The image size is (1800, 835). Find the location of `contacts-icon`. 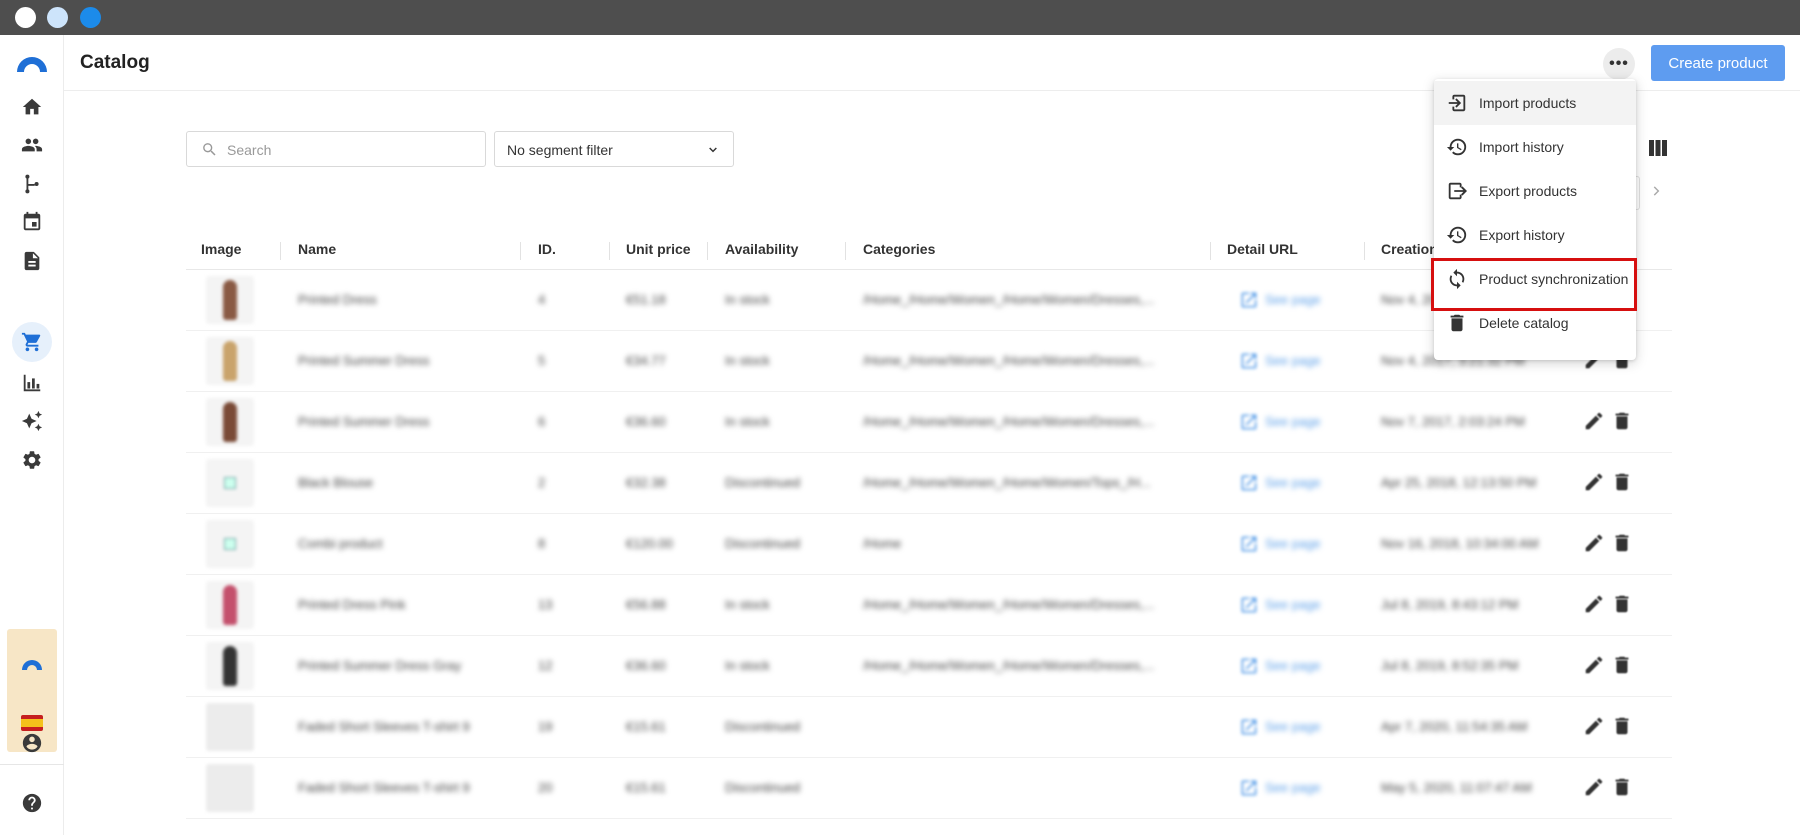

contacts-icon is located at coordinates (32, 145).